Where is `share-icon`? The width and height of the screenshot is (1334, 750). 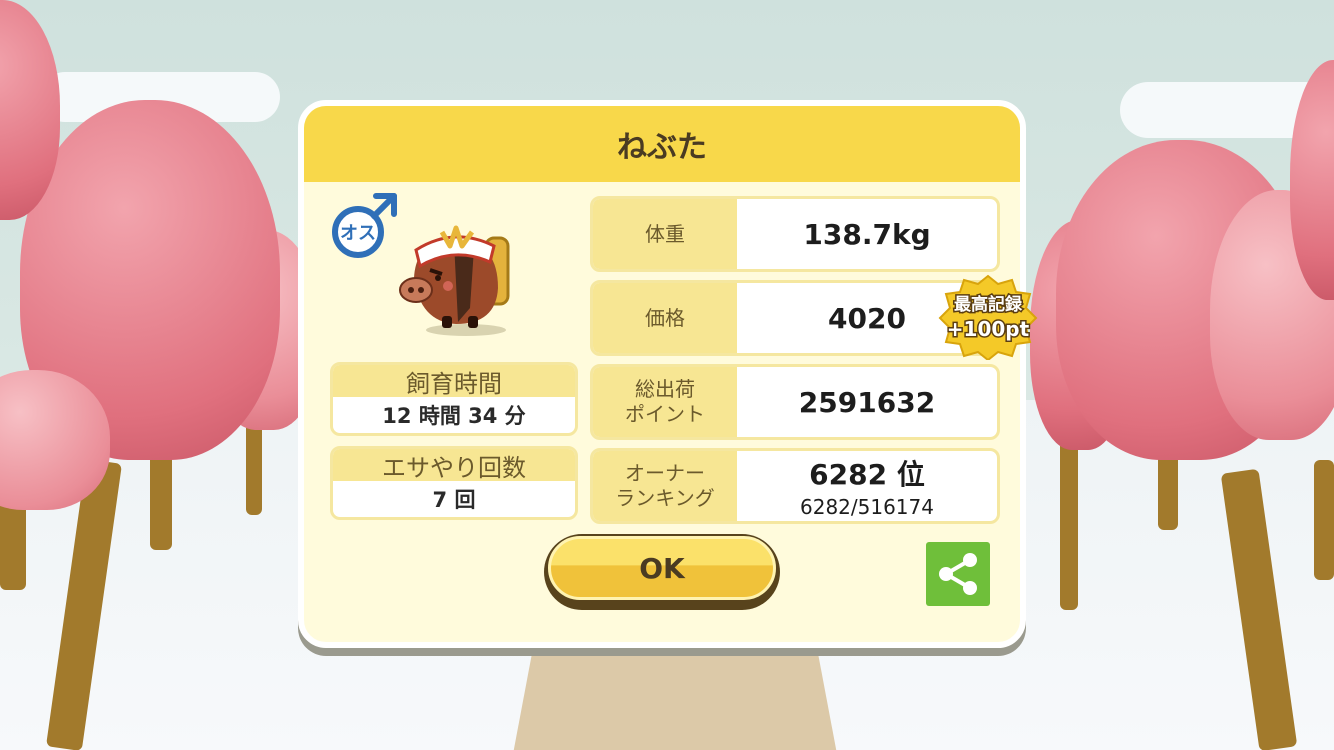 share-icon is located at coordinates (958, 574).